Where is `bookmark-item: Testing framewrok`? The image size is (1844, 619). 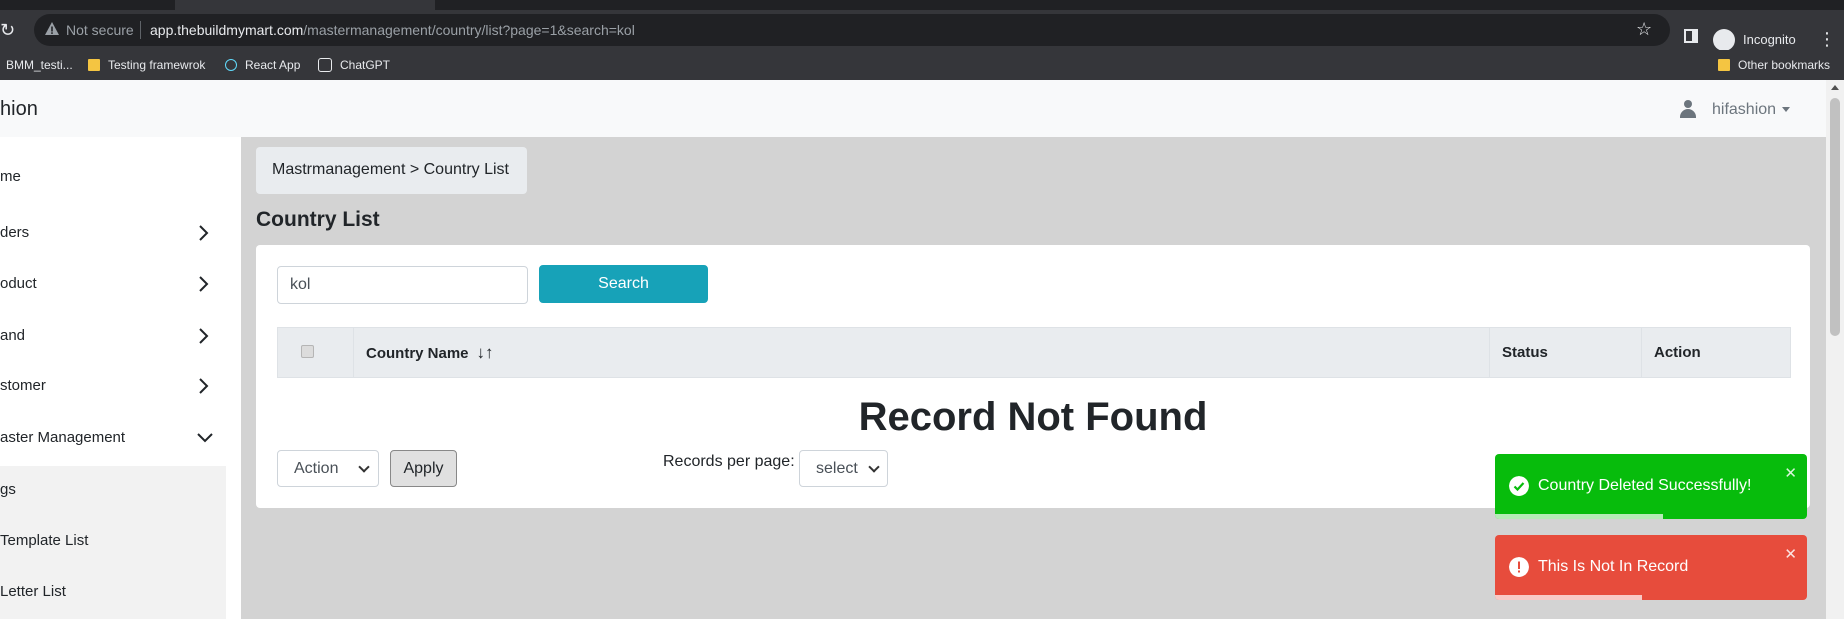 bookmark-item: Testing framewrok is located at coordinates (146, 65).